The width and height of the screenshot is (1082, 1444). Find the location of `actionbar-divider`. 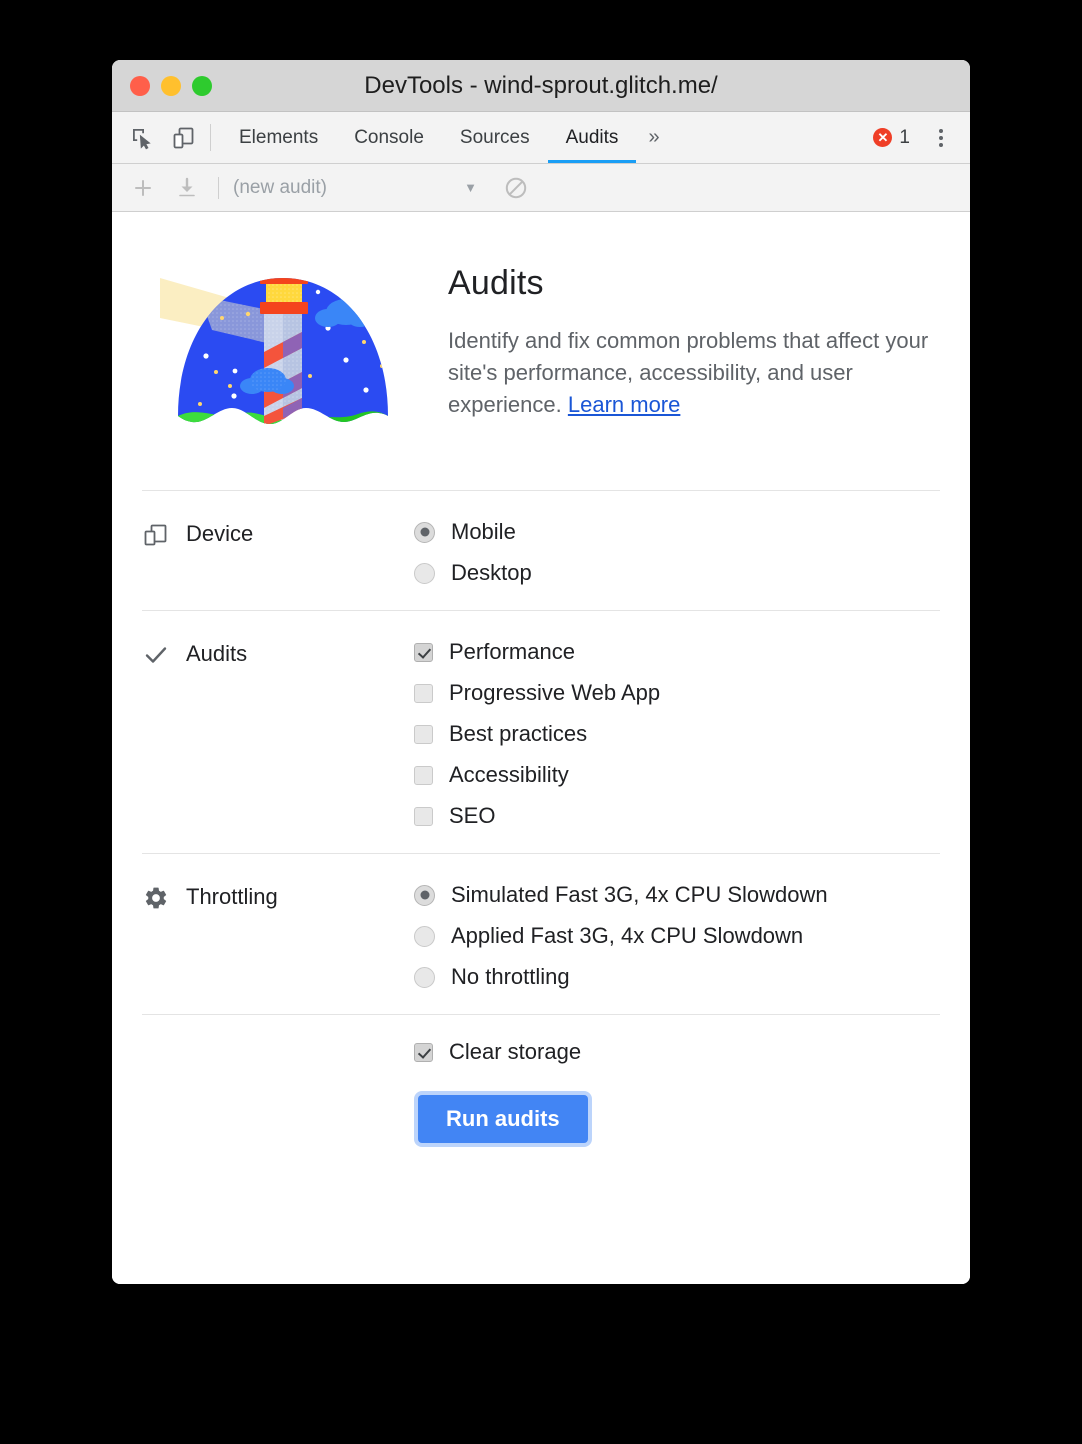

actionbar-divider is located at coordinates (218, 187).